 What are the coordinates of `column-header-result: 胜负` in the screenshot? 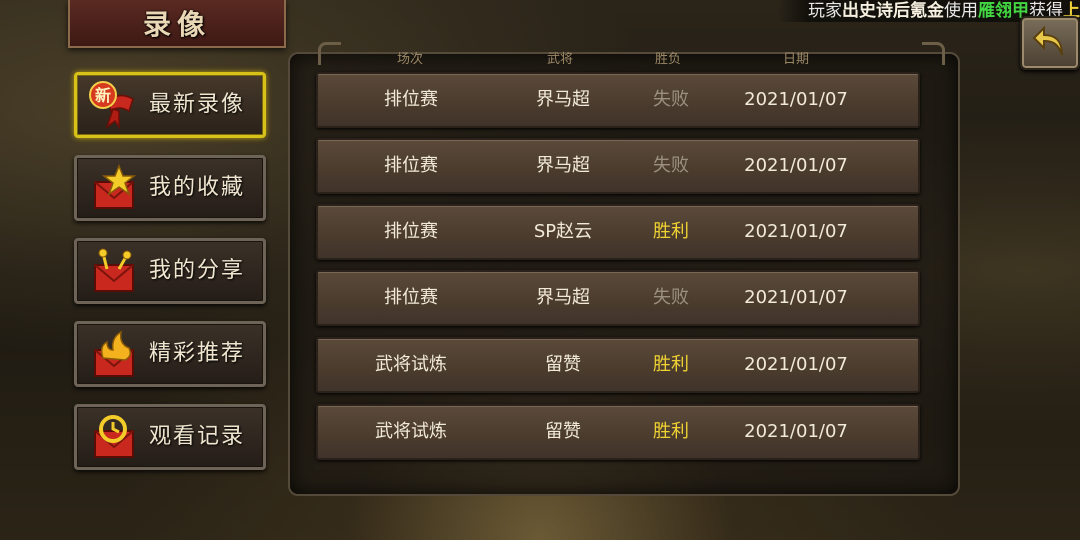 It's located at (667, 59).